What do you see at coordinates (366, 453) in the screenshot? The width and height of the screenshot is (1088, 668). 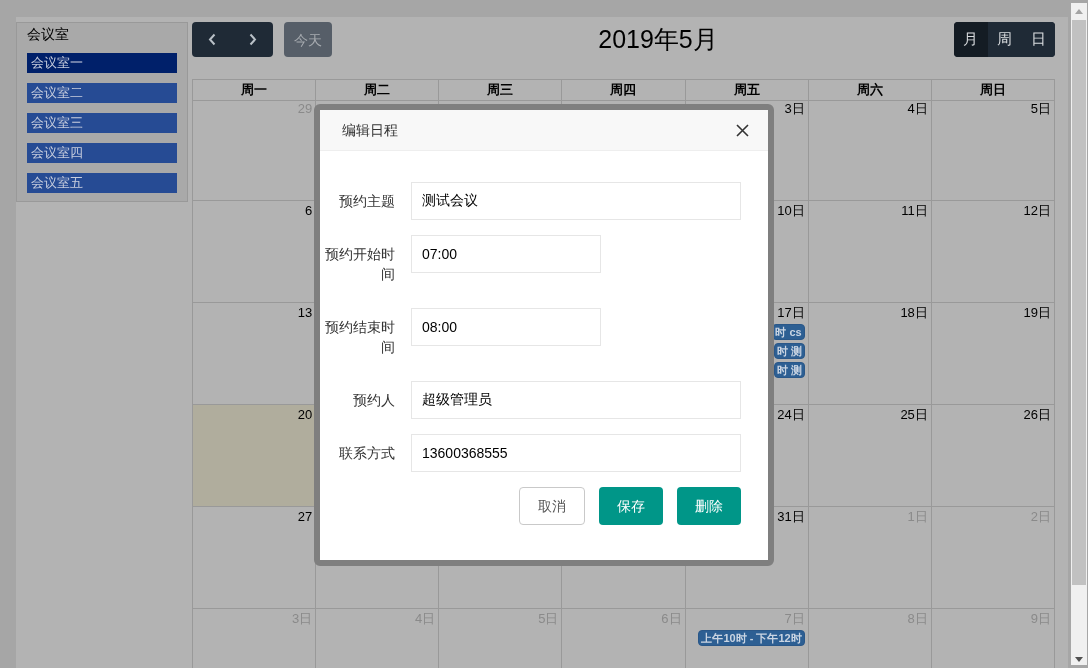 I see `field-label: 联系方式` at bounding box center [366, 453].